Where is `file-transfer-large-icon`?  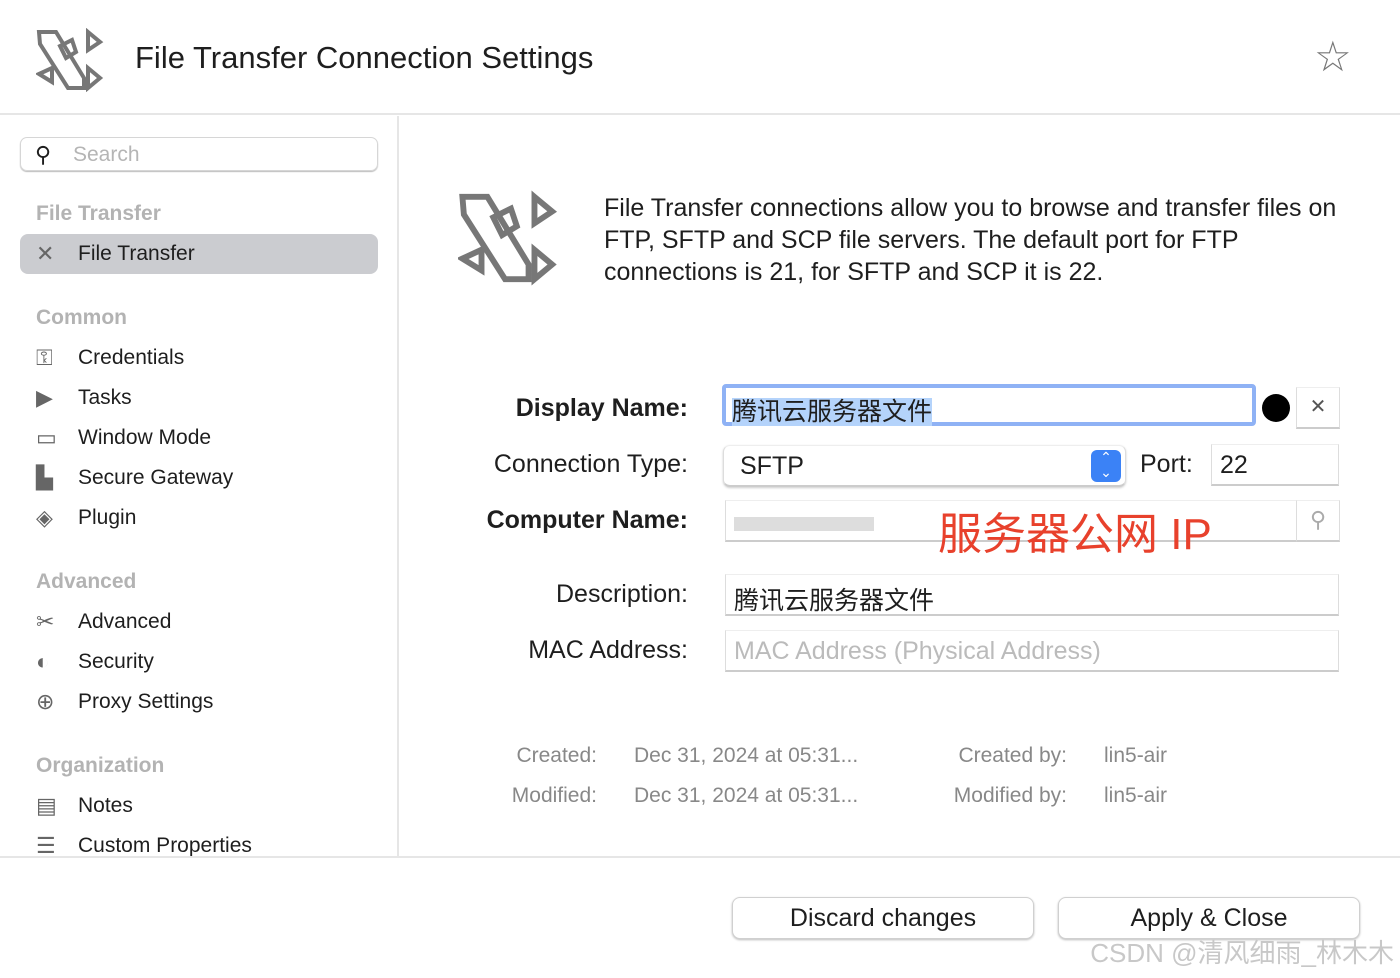 file-transfer-large-icon is located at coordinates (508, 238).